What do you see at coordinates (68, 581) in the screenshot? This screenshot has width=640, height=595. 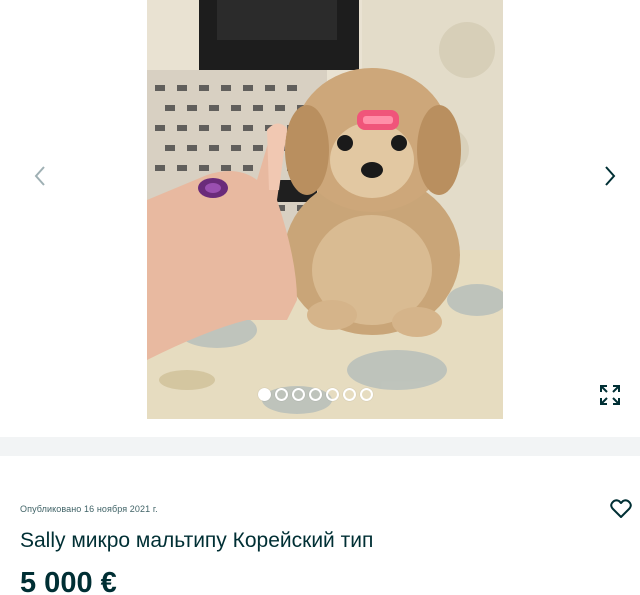 I see `ad-price: 5 000 €` at bounding box center [68, 581].